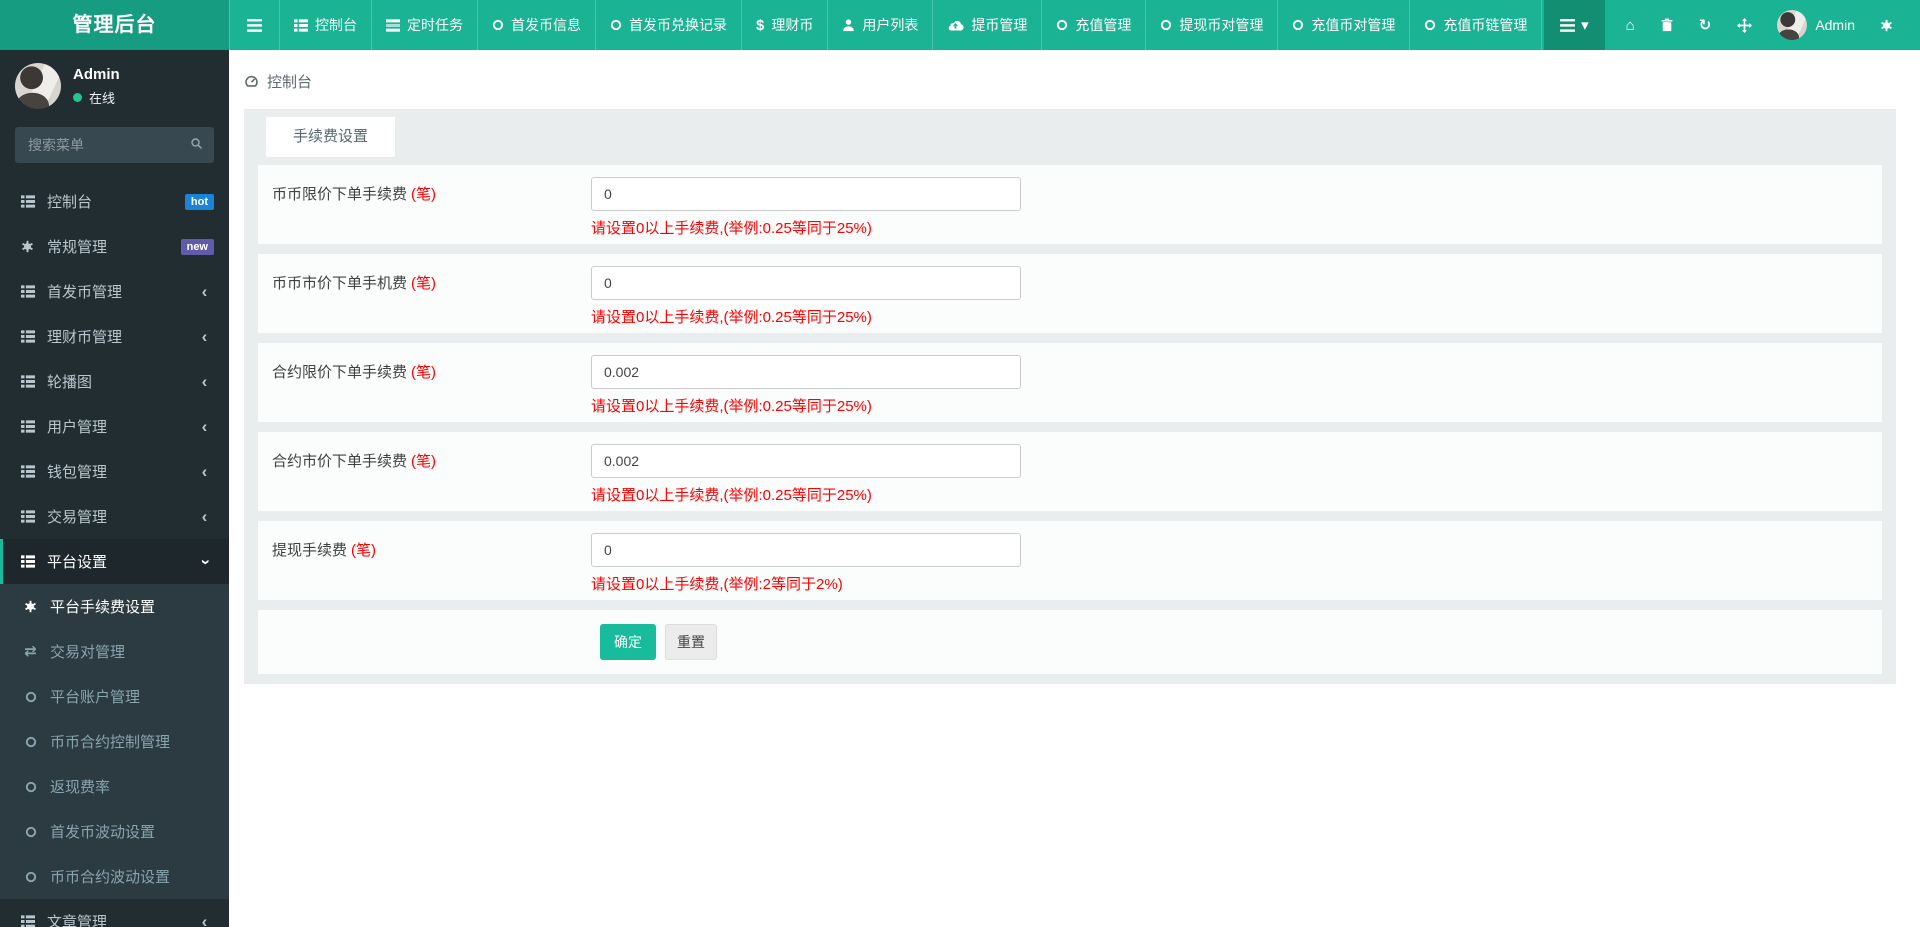 Image resolution: width=1920 pixels, height=927 pixels. I want to click on sidebar-link: 交易管理 ‹, so click(114, 516).